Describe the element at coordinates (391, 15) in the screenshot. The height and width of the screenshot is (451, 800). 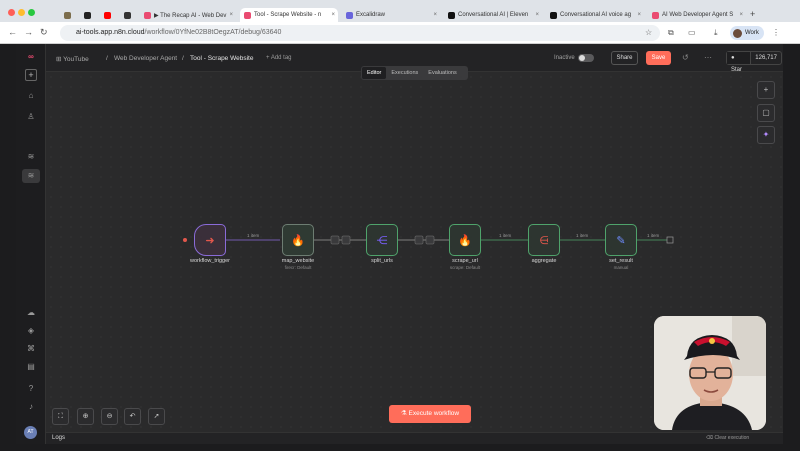
I see `browser-tab-excalidraw: Excalidraw ×` at that location.